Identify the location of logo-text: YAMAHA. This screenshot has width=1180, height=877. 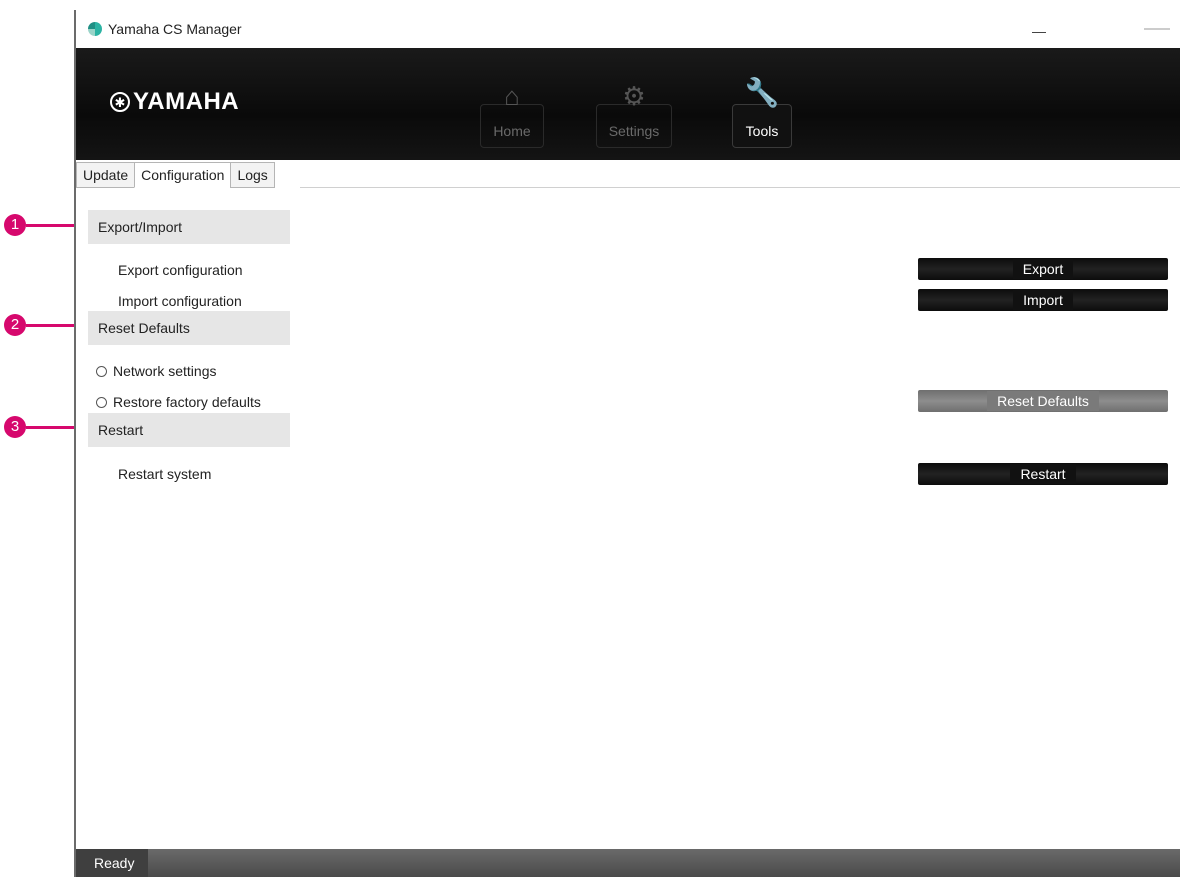
(186, 101).